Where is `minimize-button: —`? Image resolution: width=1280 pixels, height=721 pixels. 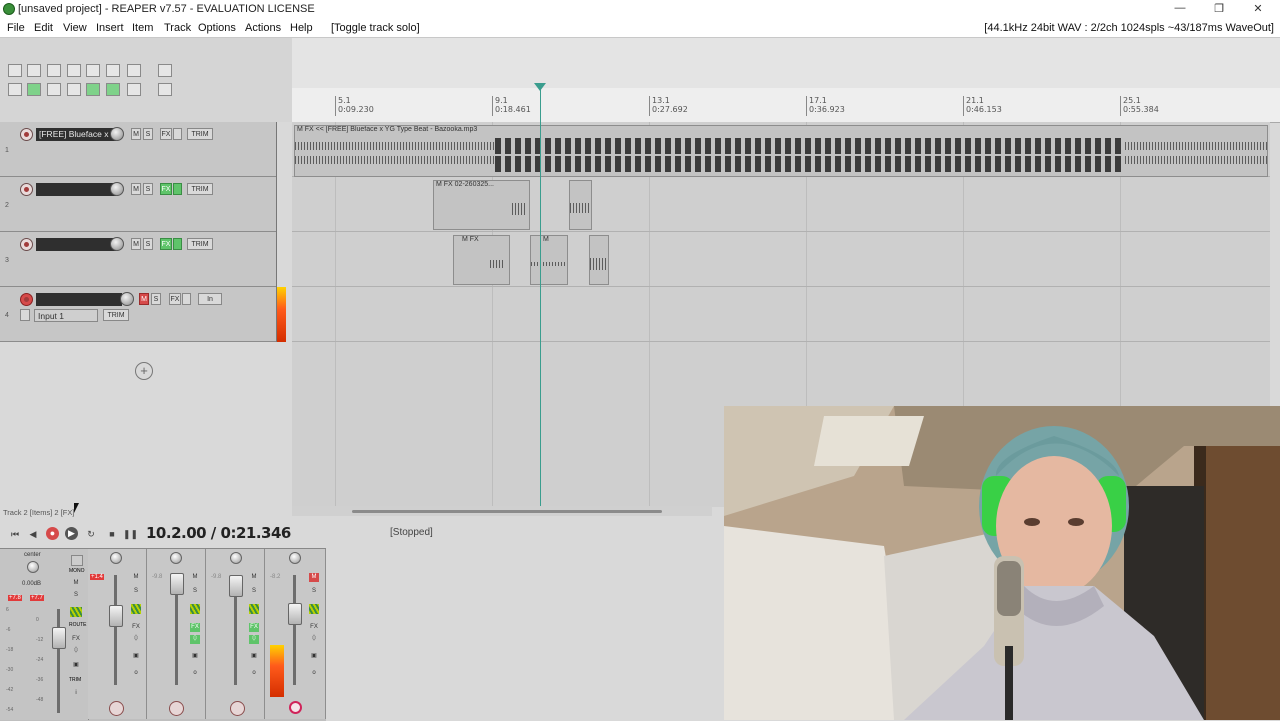
minimize-button: — is located at coordinates (1180, 9).